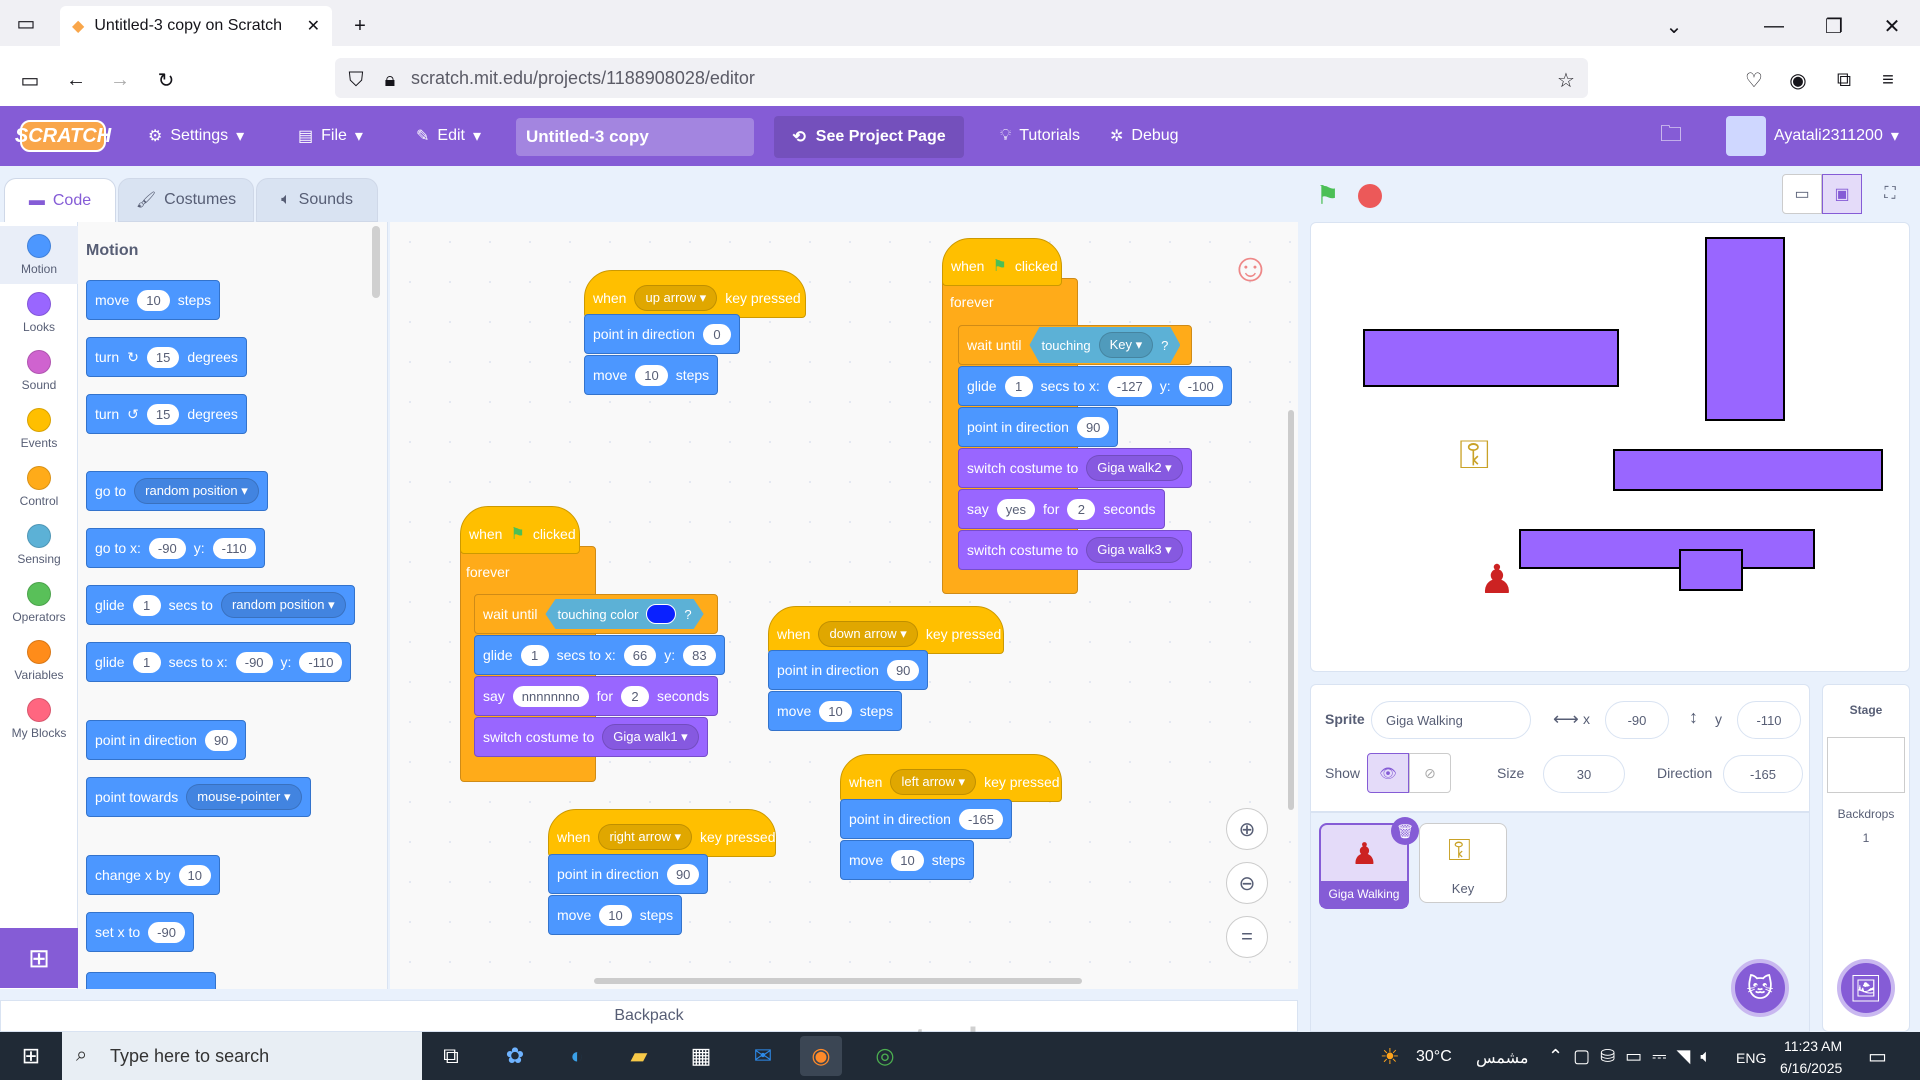 The height and width of the screenshot is (1080, 1920). Describe the element at coordinates (1751, 1058) in the screenshot. I see `language-indicator: ENG` at that location.